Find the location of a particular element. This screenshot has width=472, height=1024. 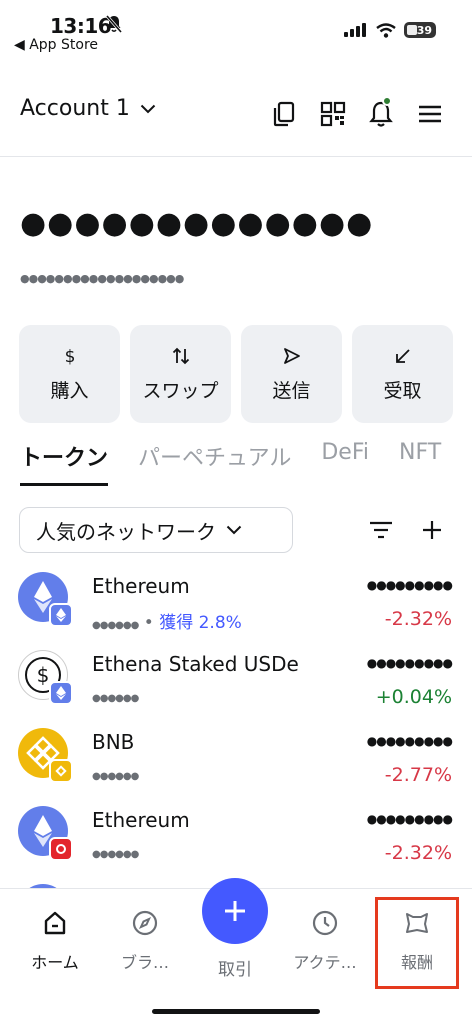

send-arrow-icon is located at coordinates (291, 355).